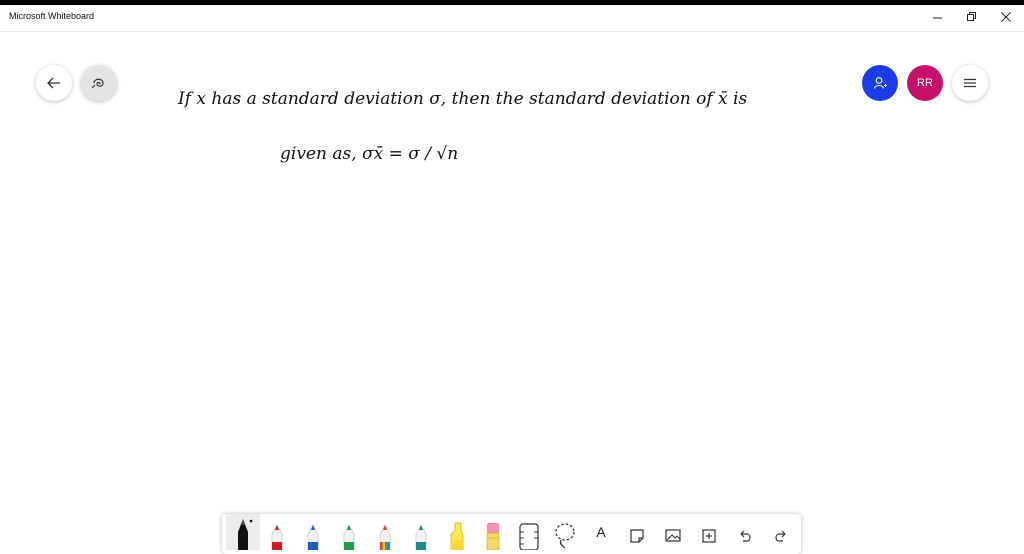 The image size is (1024, 554). I want to click on pen-green-tool, so click(349, 532).